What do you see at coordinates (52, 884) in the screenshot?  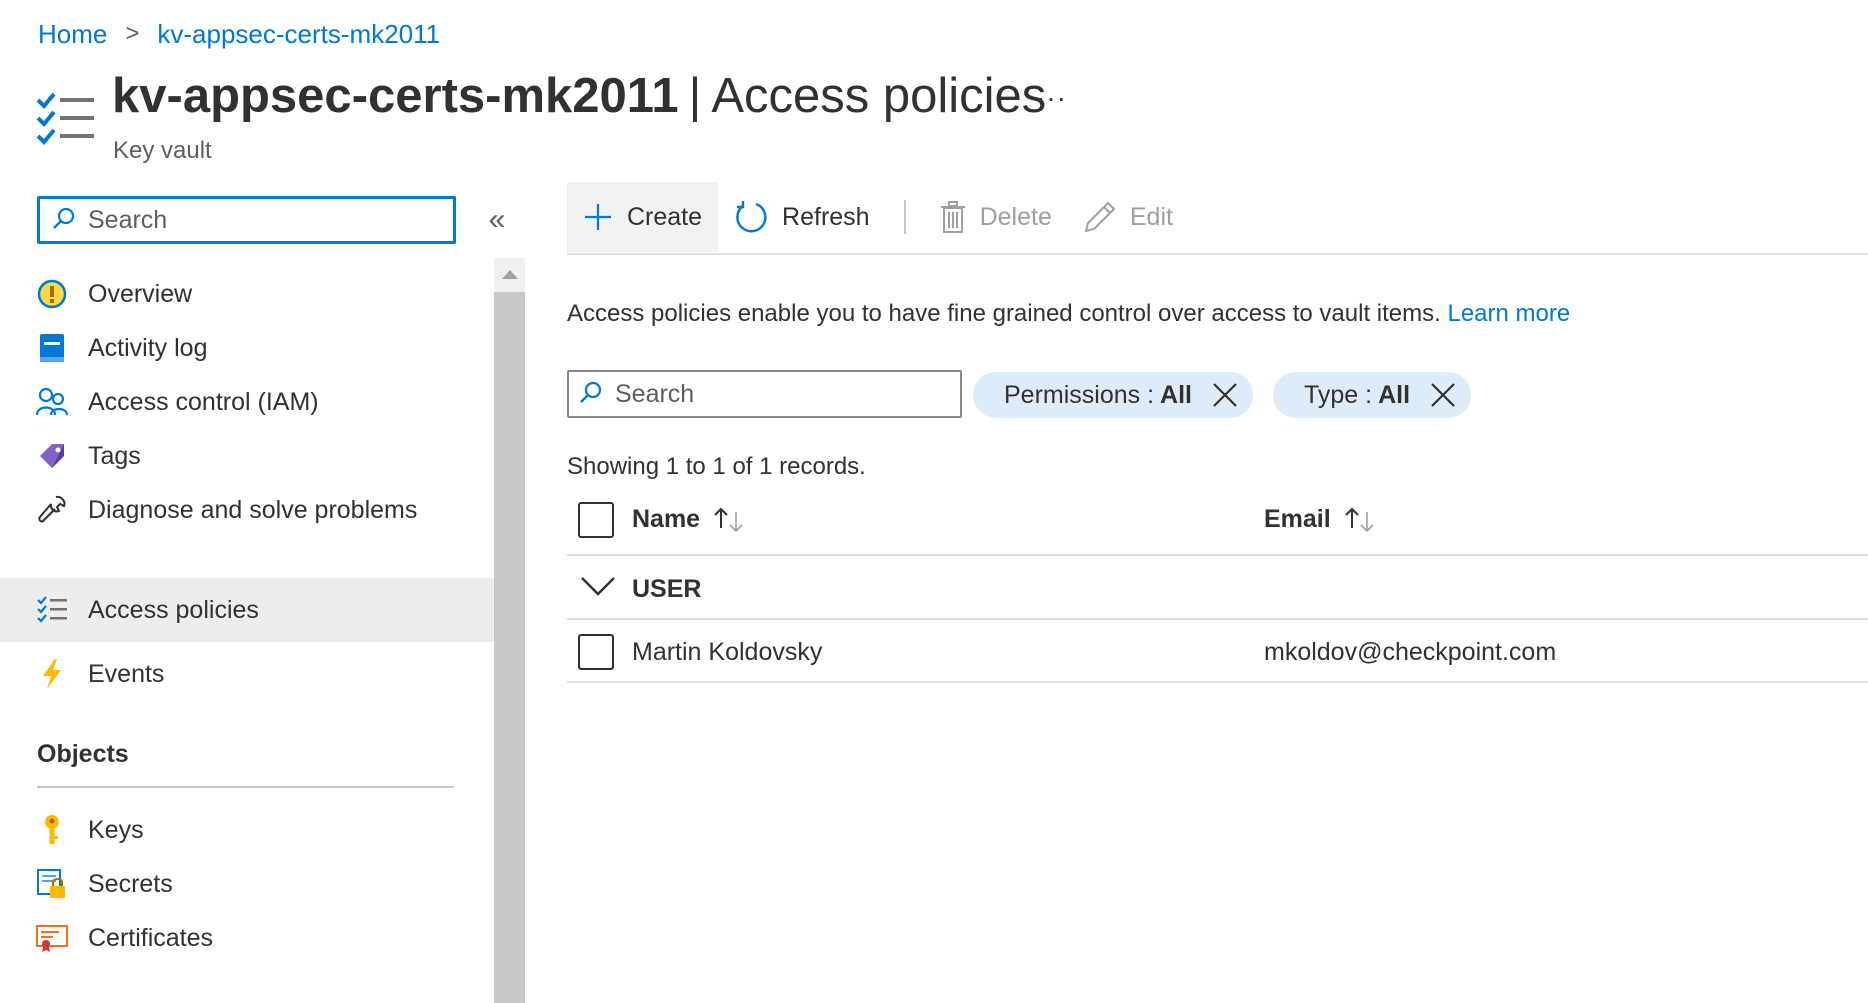 I see `secret-icon` at bounding box center [52, 884].